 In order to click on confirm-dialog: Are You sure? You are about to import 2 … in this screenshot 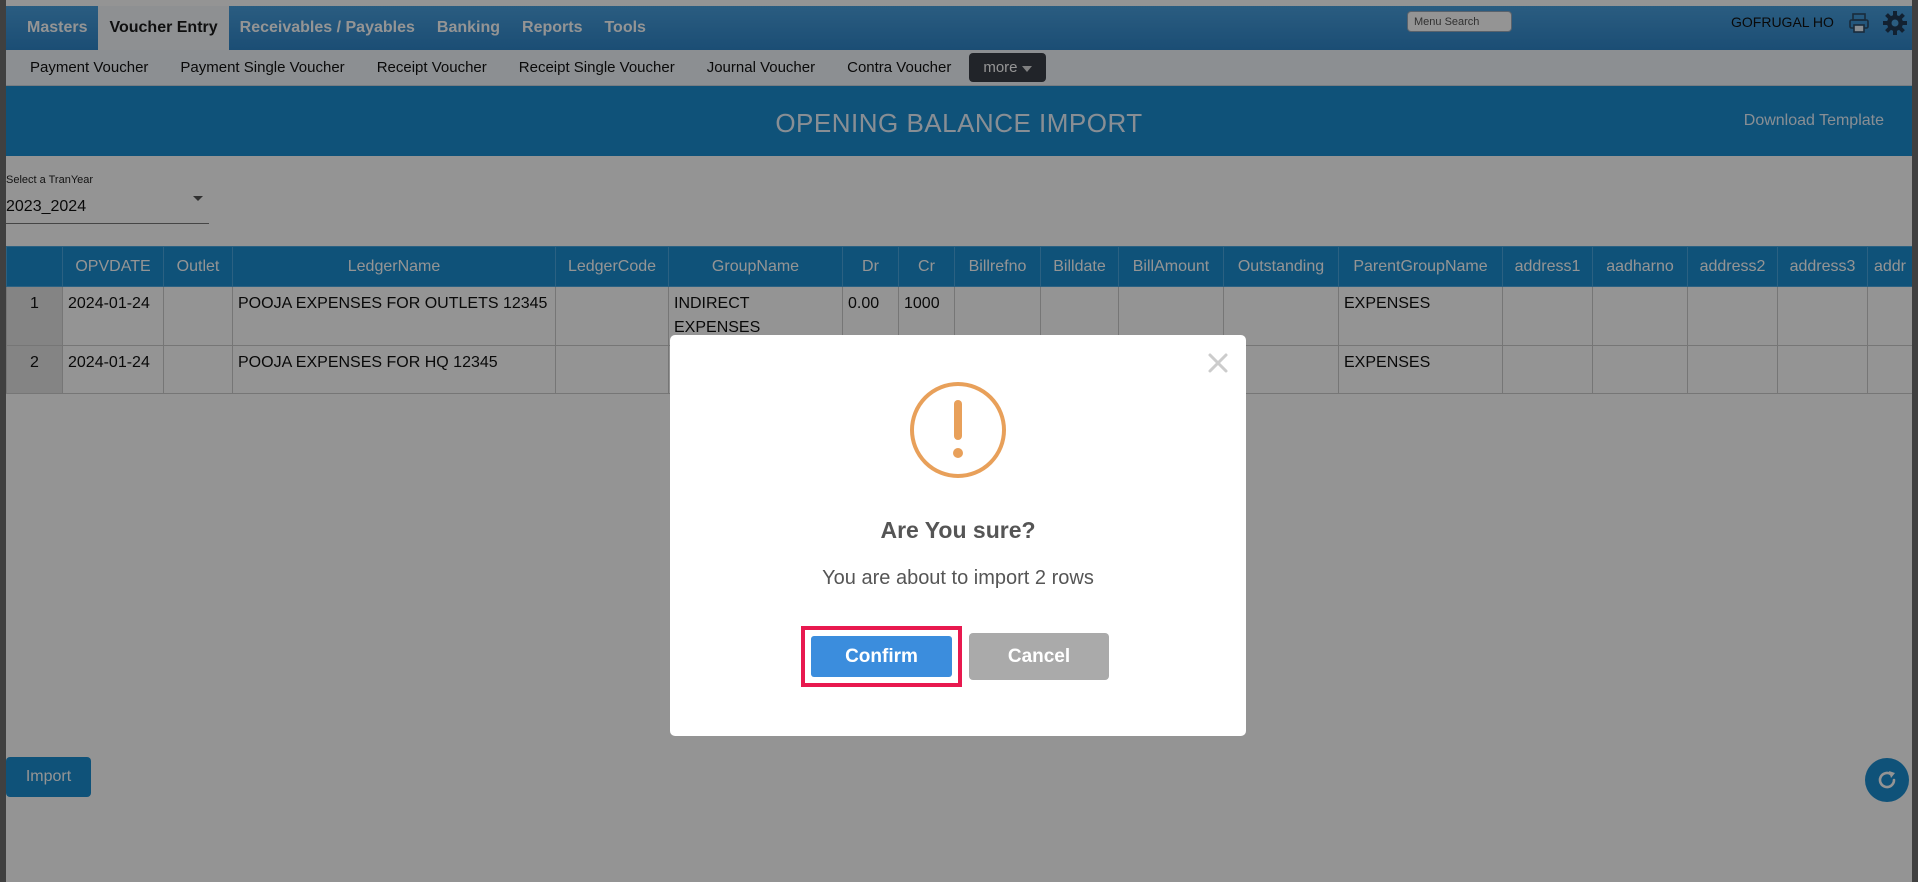, I will do `click(958, 535)`.